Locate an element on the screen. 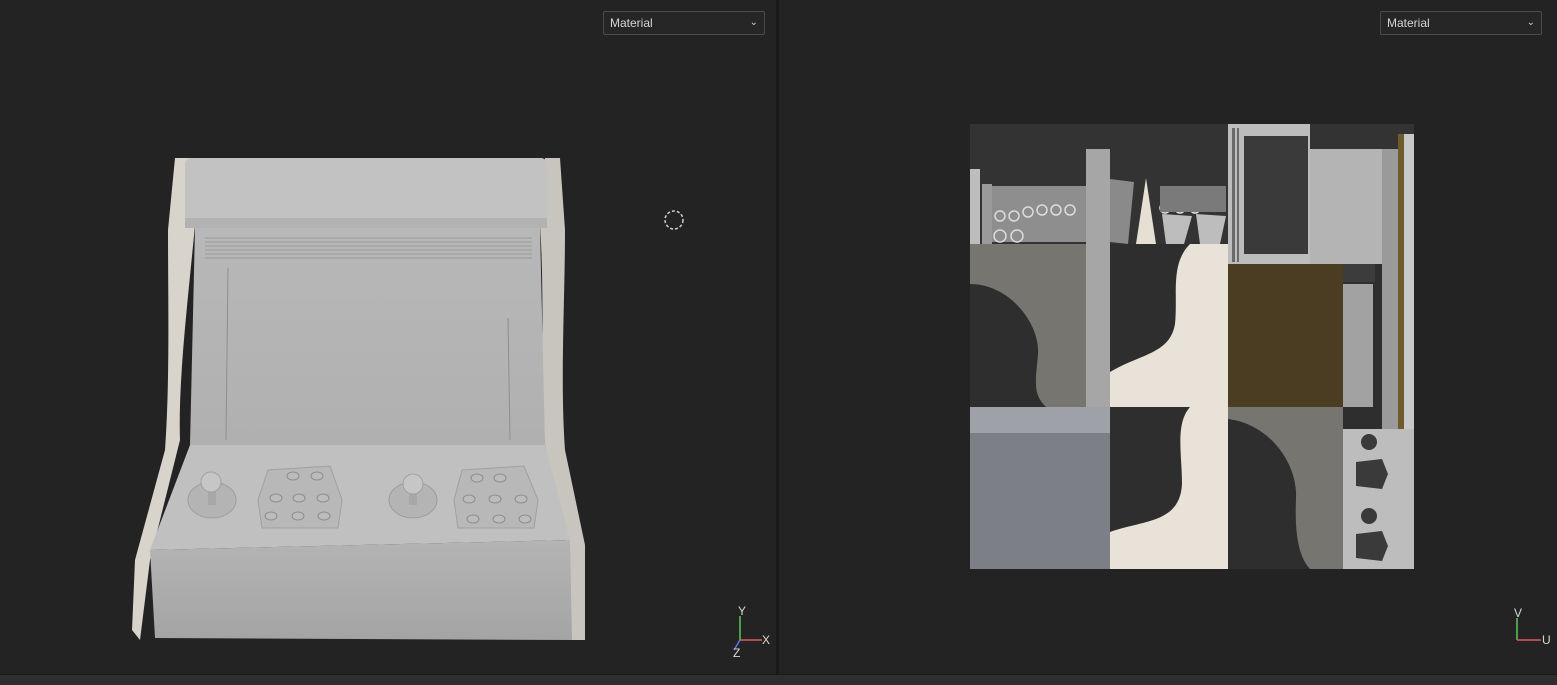 Image resolution: width=1557 pixels, height=685 pixels. shading-mode-dropdown-left: Material ⌄ is located at coordinates (684, 23).